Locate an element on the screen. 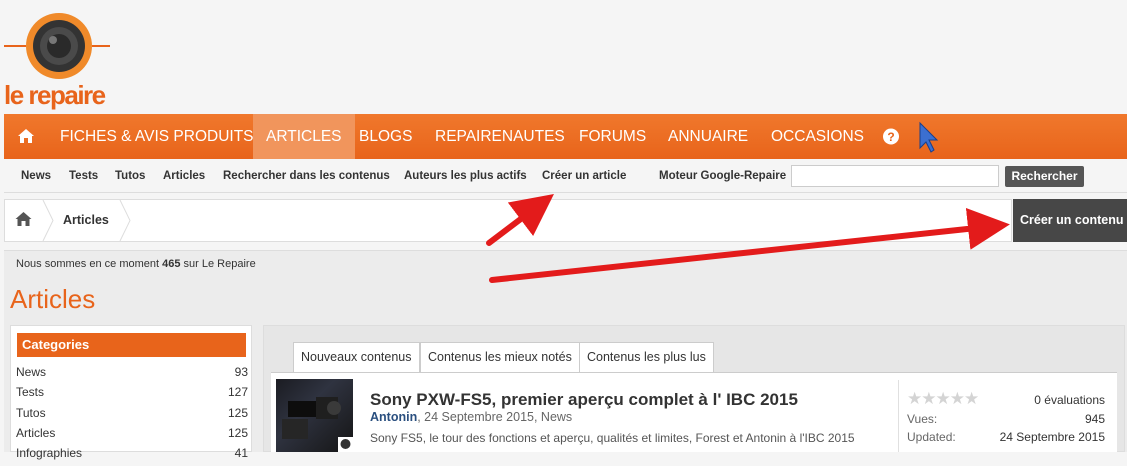  views-value: 945 is located at coordinates (1094, 419).